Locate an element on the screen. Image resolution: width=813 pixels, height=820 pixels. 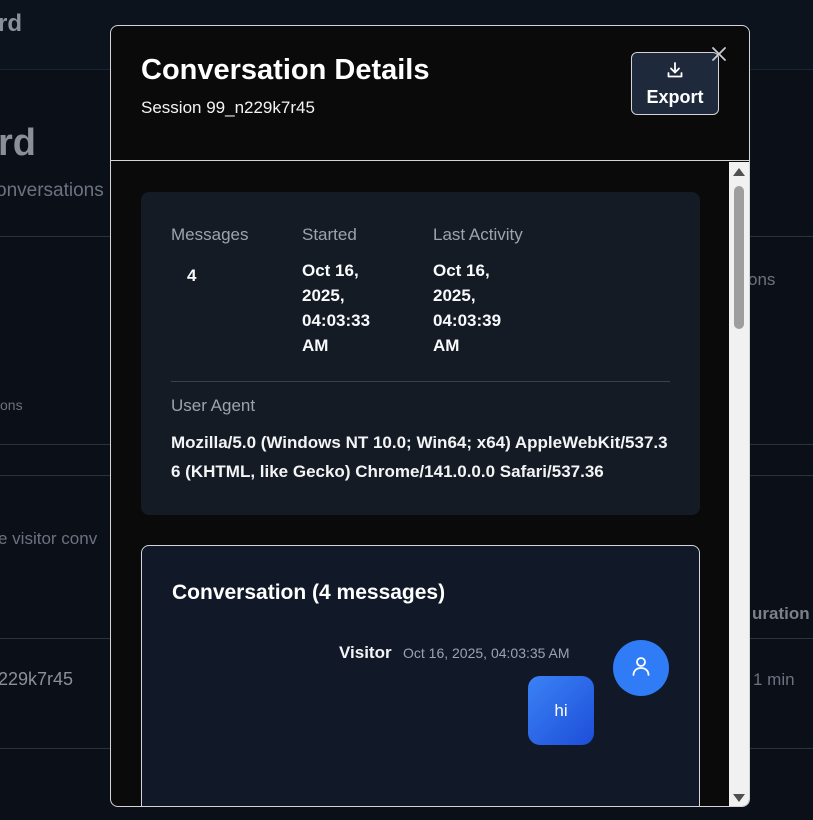
user-icon is located at coordinates (641, 668).